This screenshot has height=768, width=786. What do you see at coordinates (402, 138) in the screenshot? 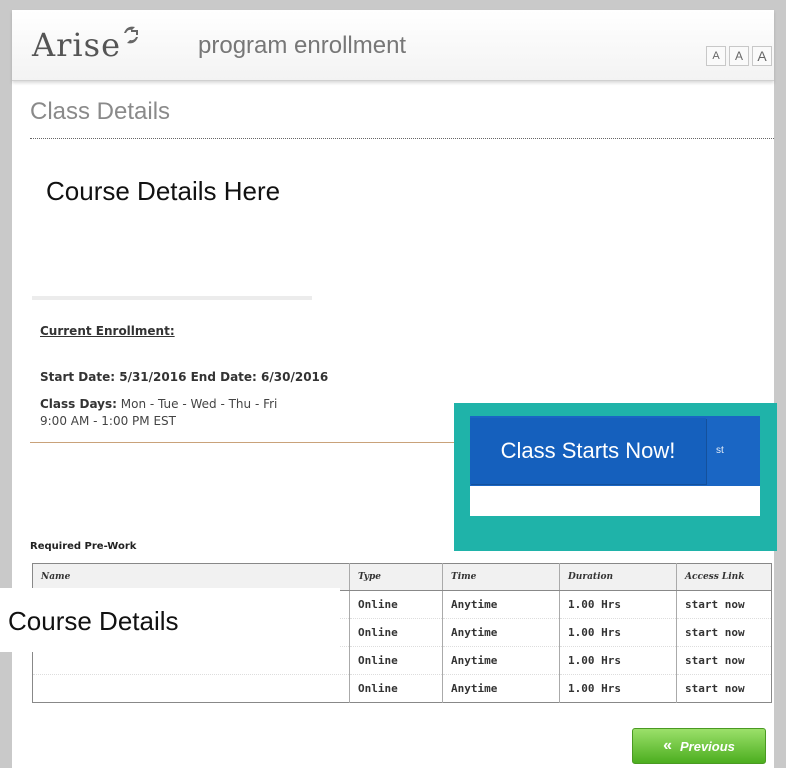
I see `section-divider` at bounding box center [402, 138].